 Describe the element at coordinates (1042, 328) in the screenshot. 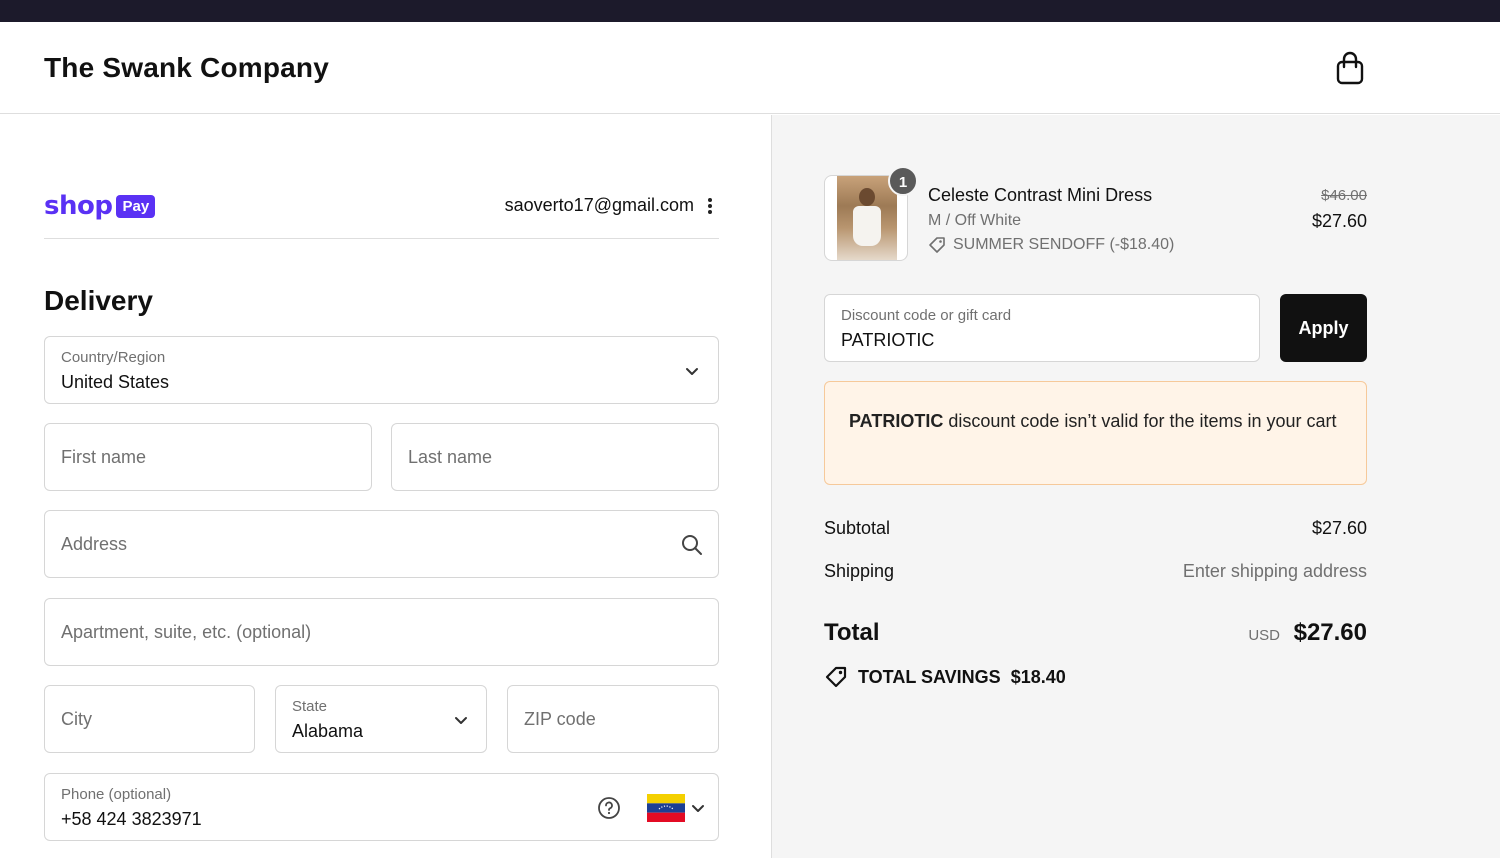

I see `discount-code-input: Discount code or gift card PATRIOTIC` at that location.